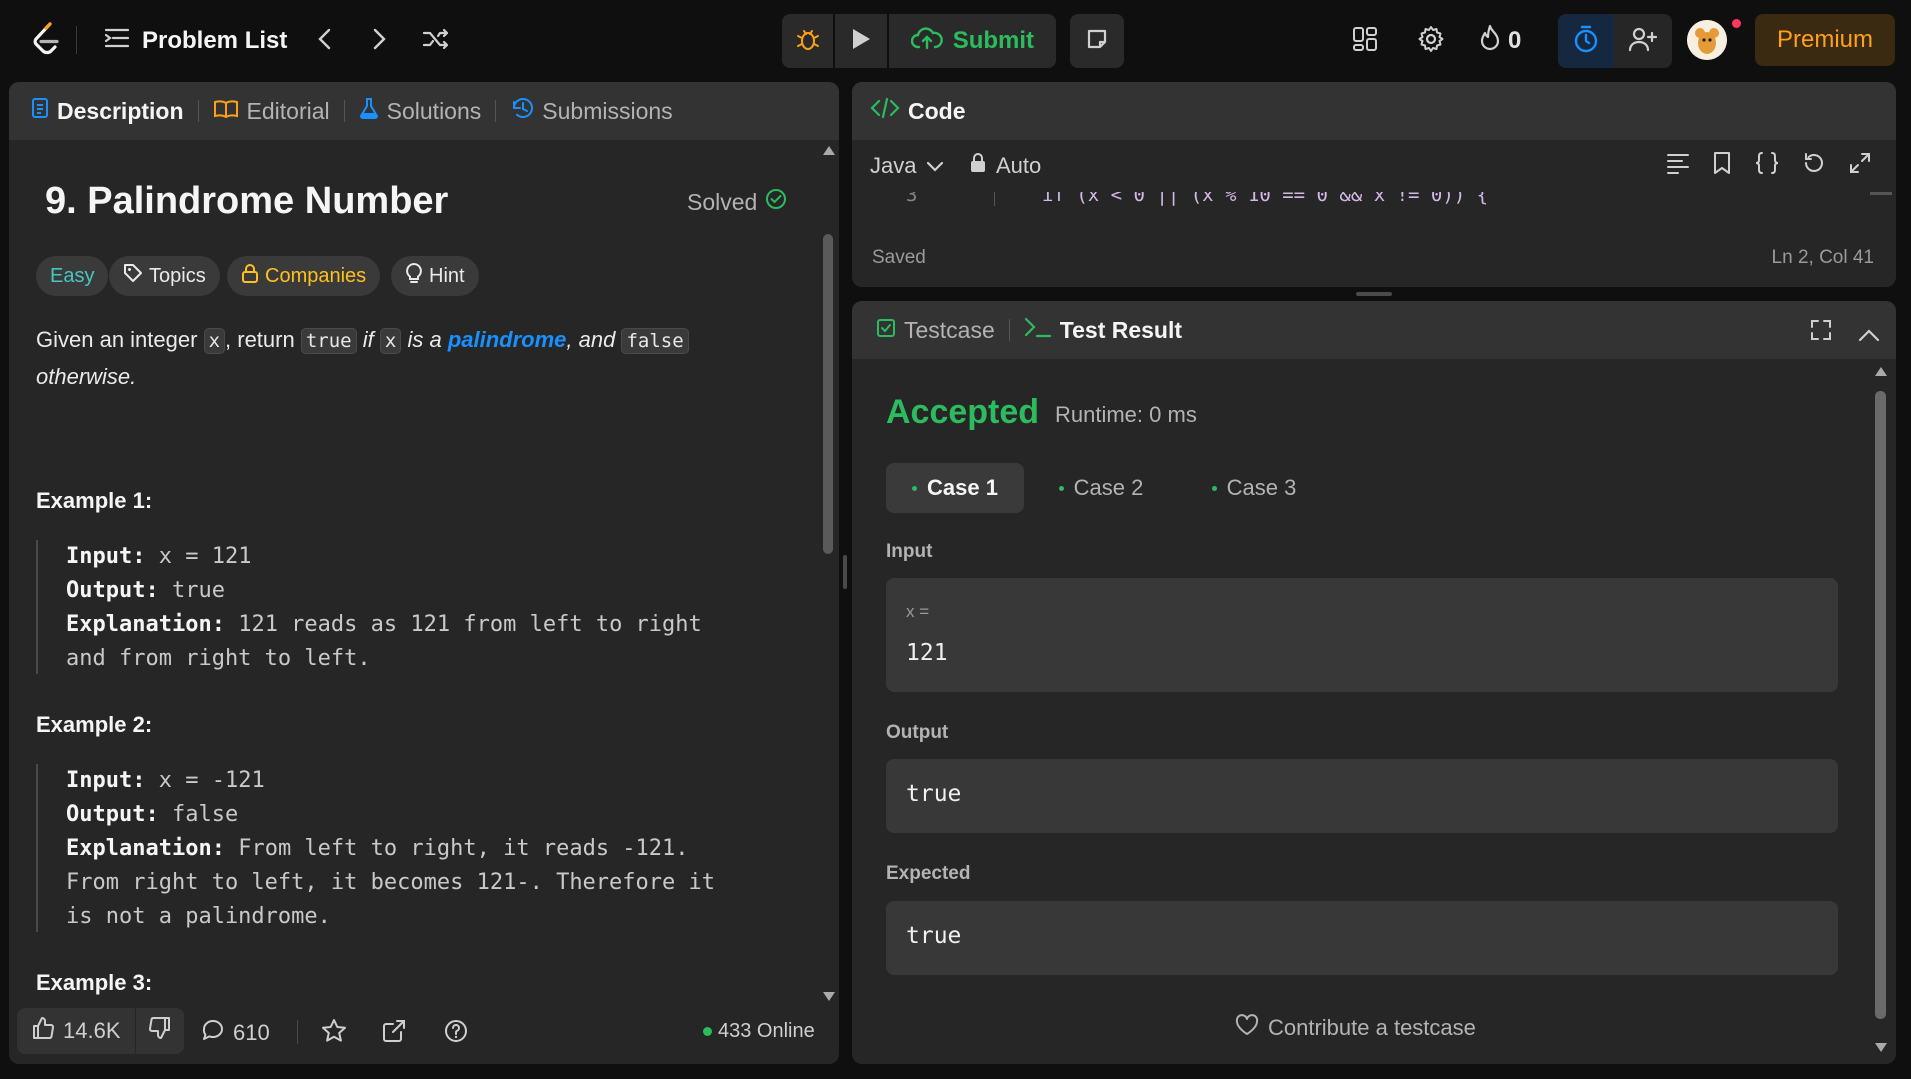 Image resolution: width=1911 pixels, height=1079 pixels. I want to click on collapse-button, so click(1869, 334).